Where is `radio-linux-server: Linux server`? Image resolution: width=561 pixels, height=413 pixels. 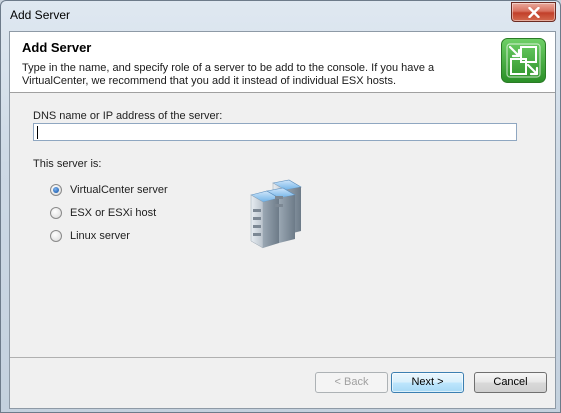
radio-linux-server: Linux server is located at coordinates (90, 236).